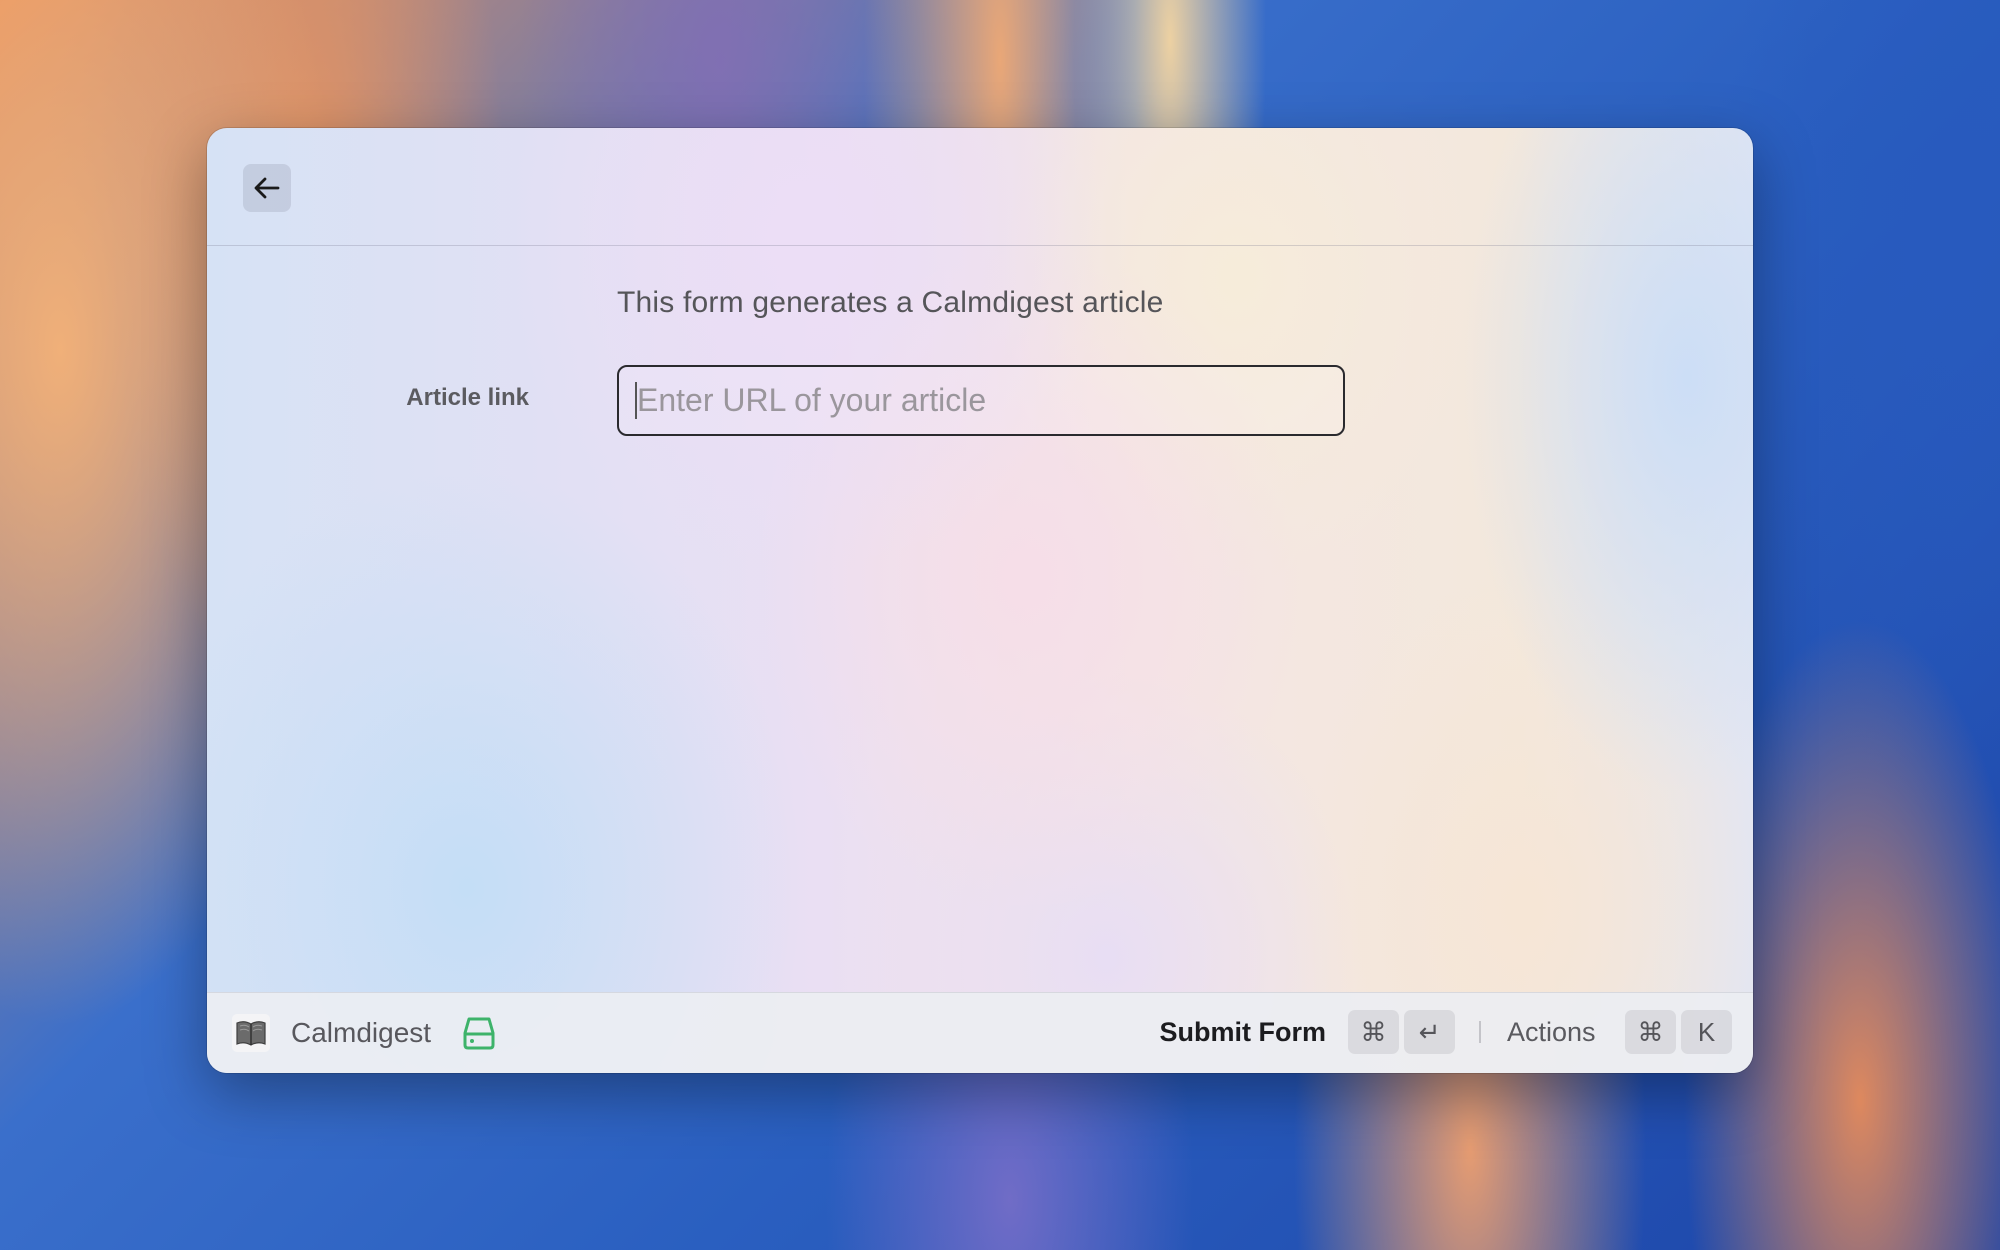 Image resolution: width=2000 pixels, height=1250 pixels. Describe the element at coordinates (1243, 1032) in the screenshot. I see `submit-form-button: Submit Form` at that location.